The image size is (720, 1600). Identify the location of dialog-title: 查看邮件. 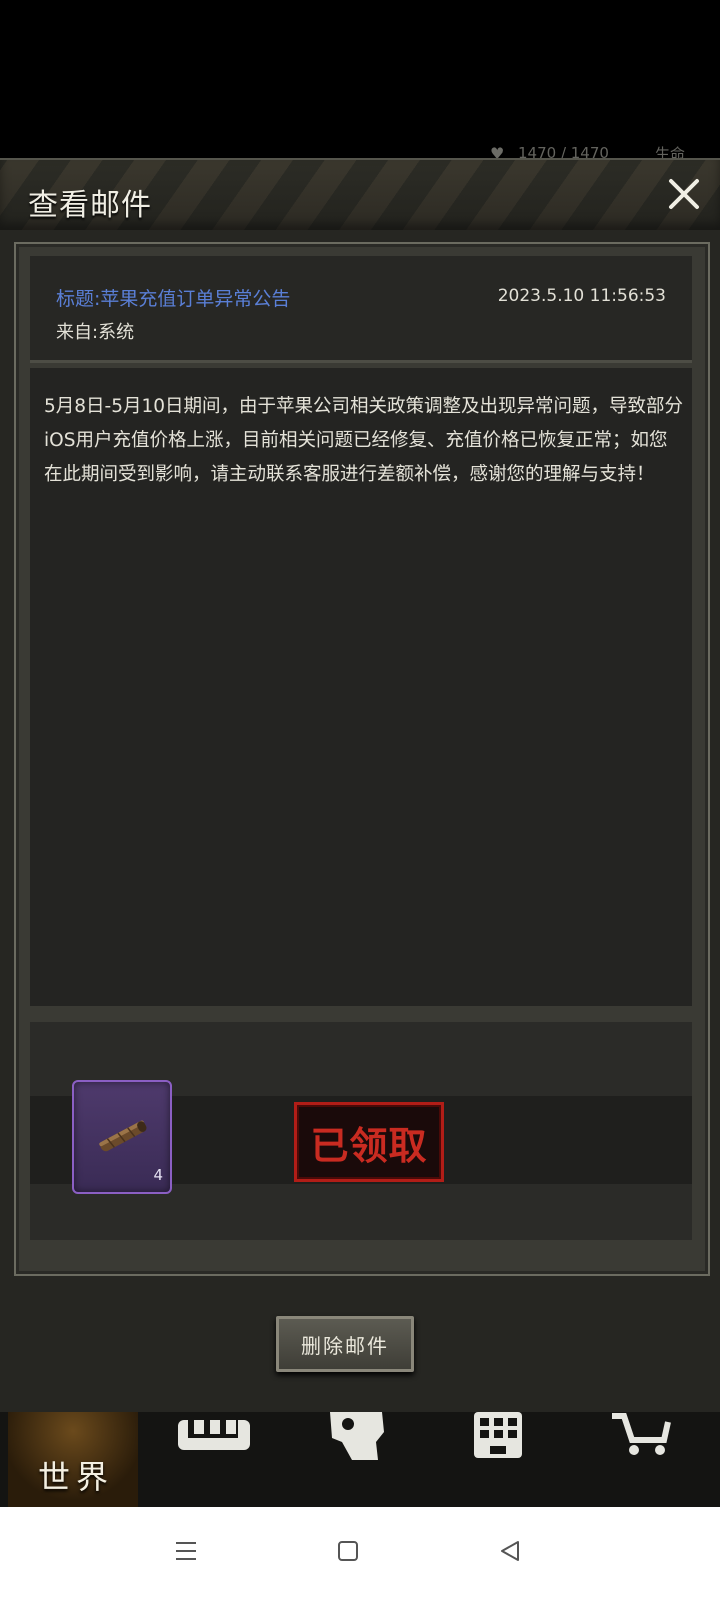
(90, 205).